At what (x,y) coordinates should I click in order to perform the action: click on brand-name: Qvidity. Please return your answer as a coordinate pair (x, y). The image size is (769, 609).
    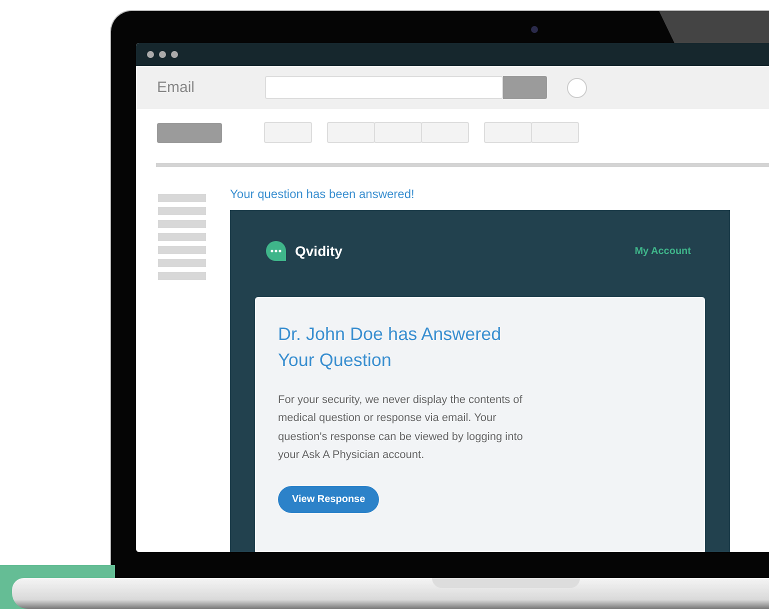
    Looking at the image, I should click on (318, 251).